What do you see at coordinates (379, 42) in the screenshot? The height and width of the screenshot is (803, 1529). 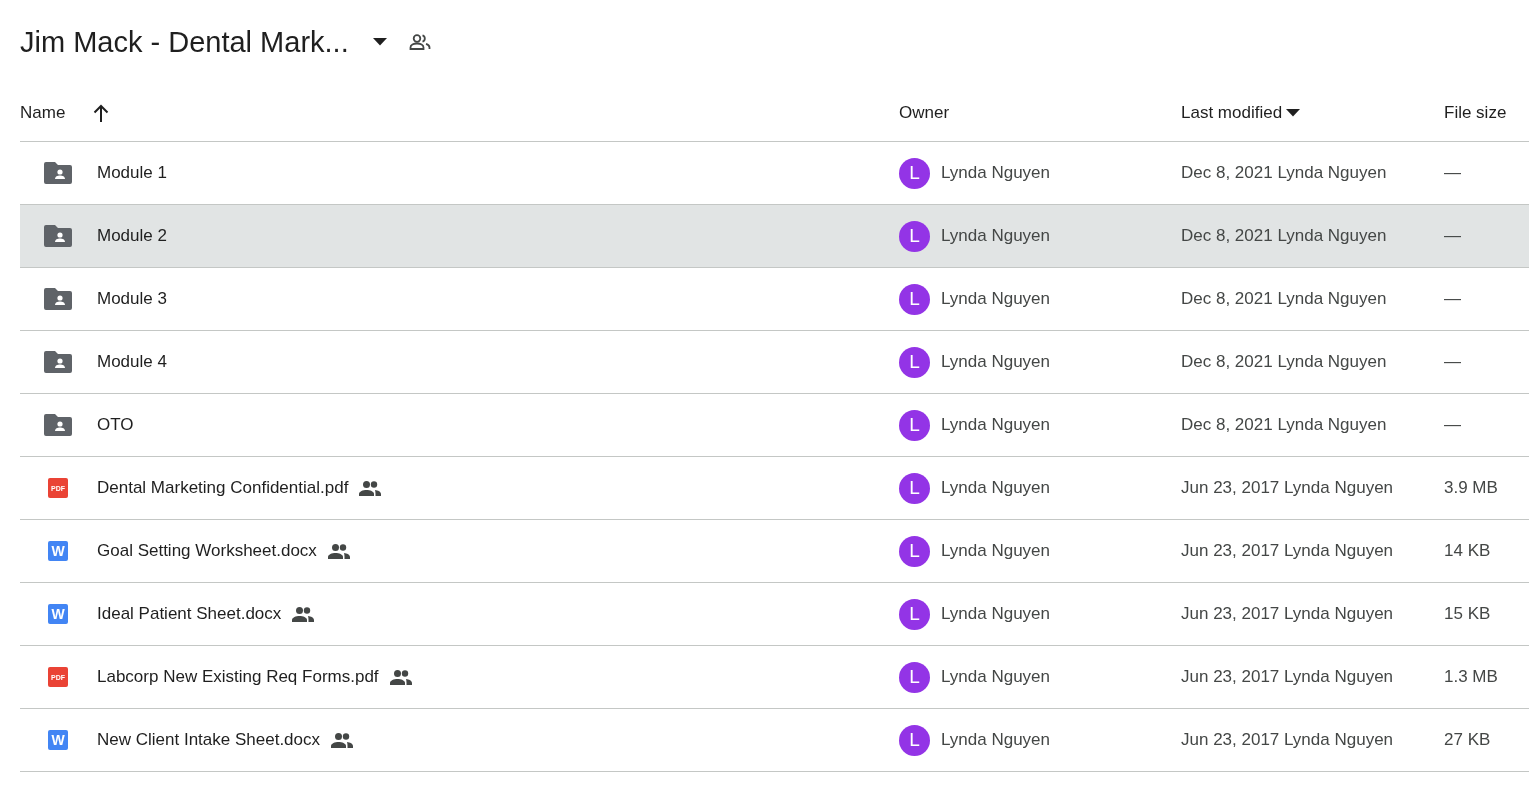 I see `dropdown-caret-icon` at bounding box center [379, 42].